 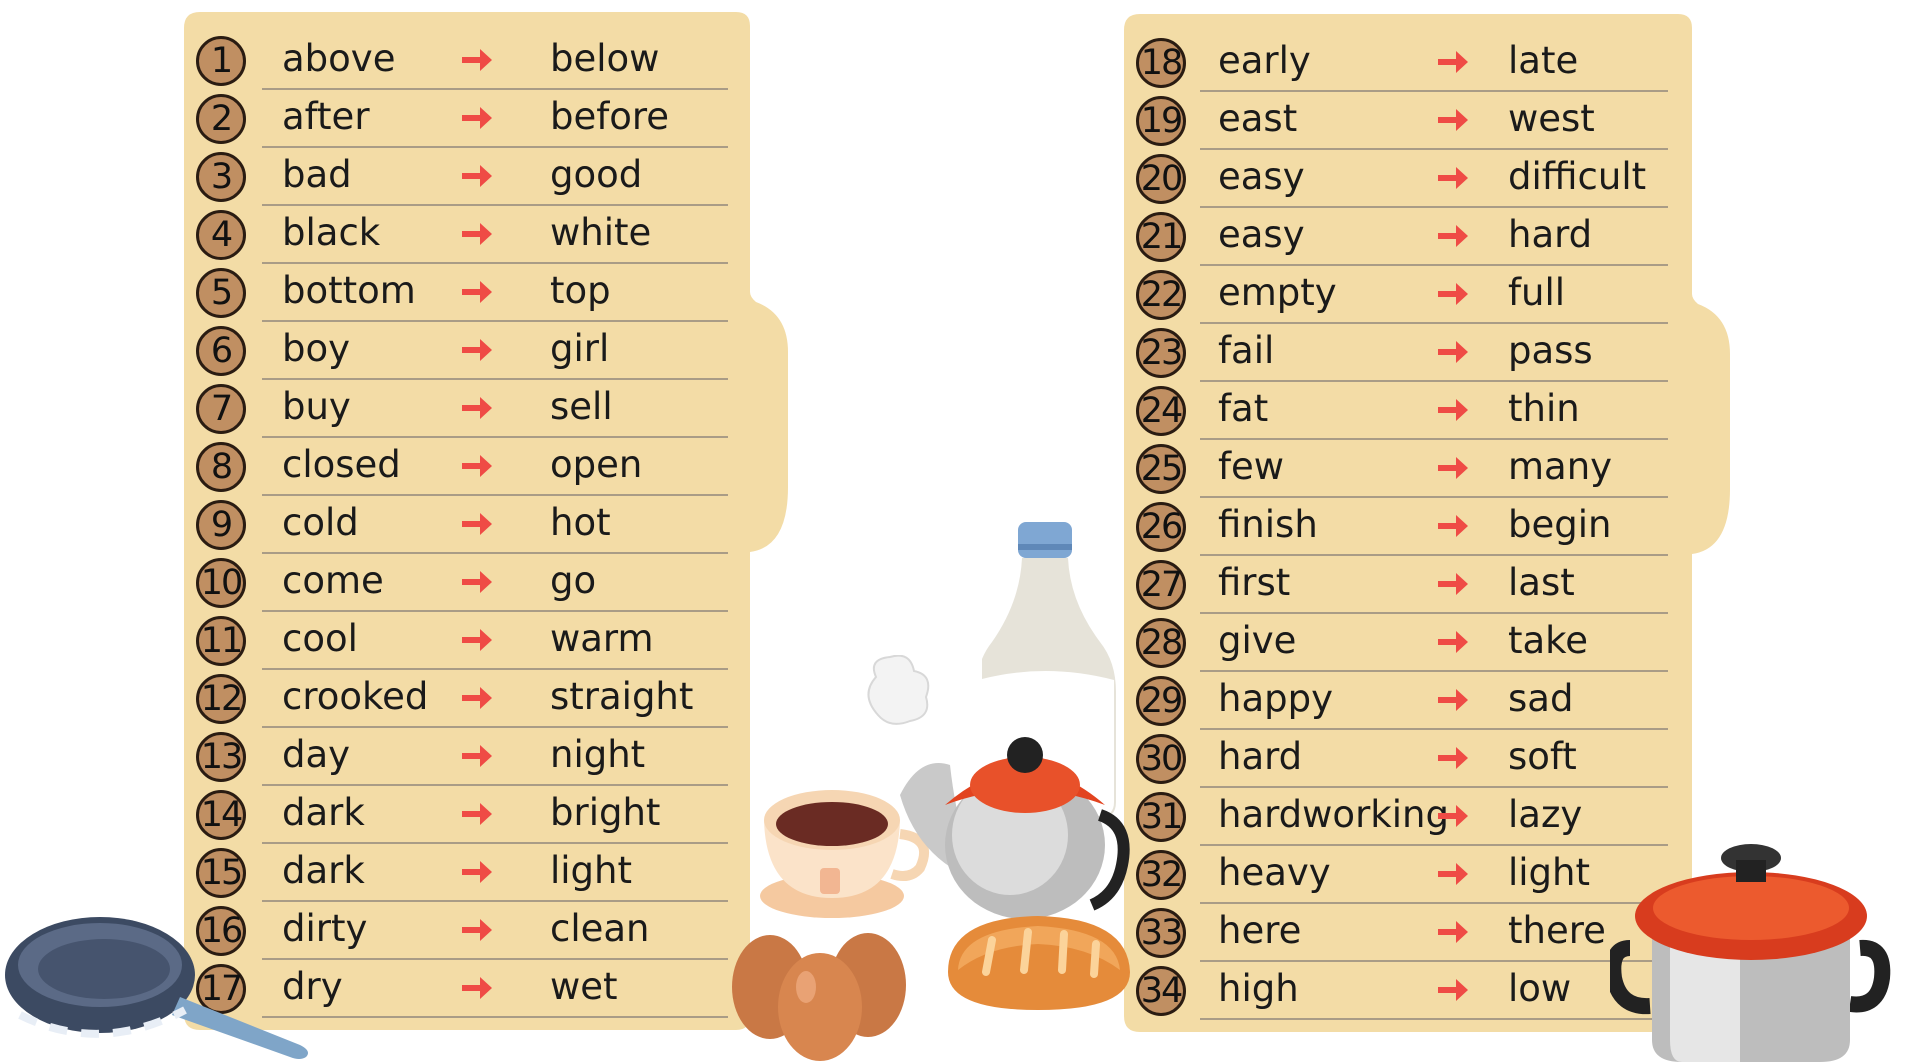 What do you see at coordinates (1161, 121) in the screenshot?
I see `item-number-badge: 19` at bounding box center [1161, 121].